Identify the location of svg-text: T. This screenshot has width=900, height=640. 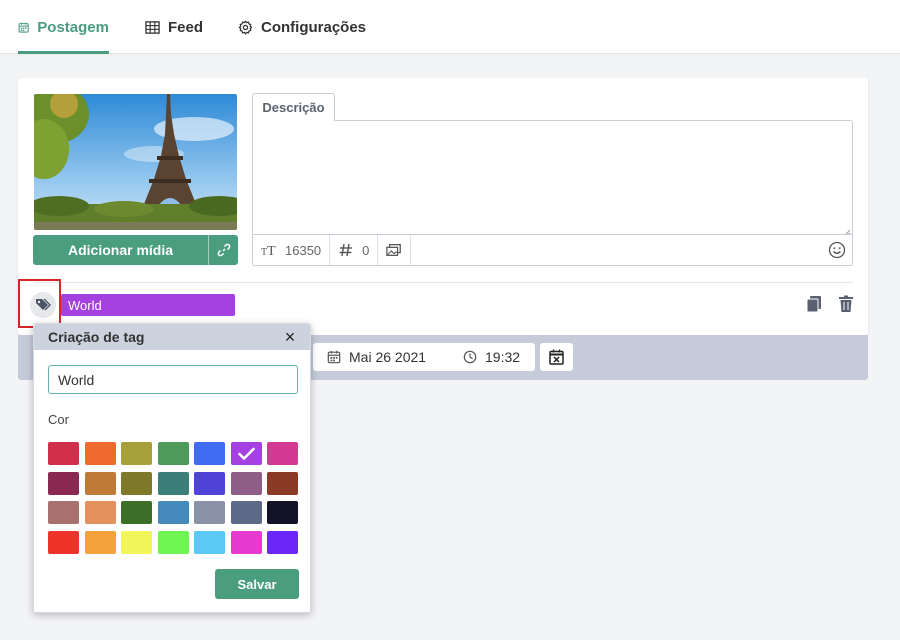
(271, 251).